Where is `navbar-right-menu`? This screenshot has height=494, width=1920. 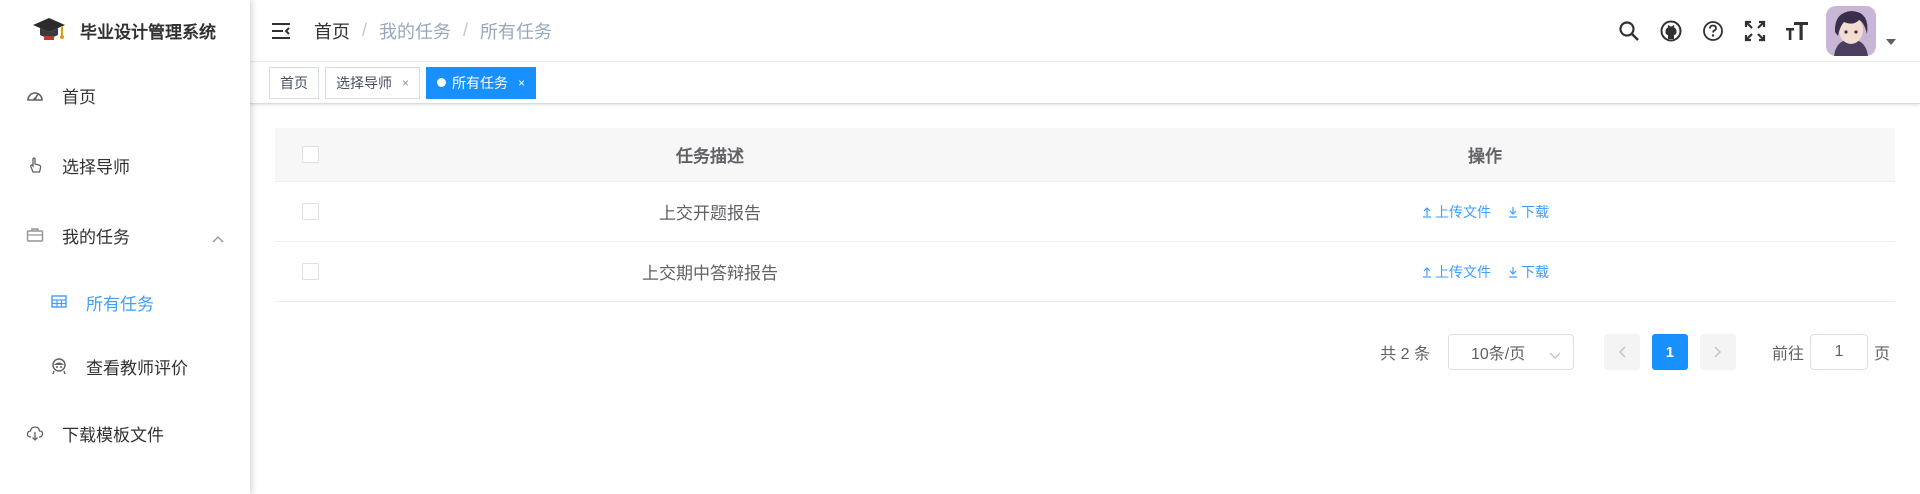 navbar-right-menu is located at coordinates (1748, 31).